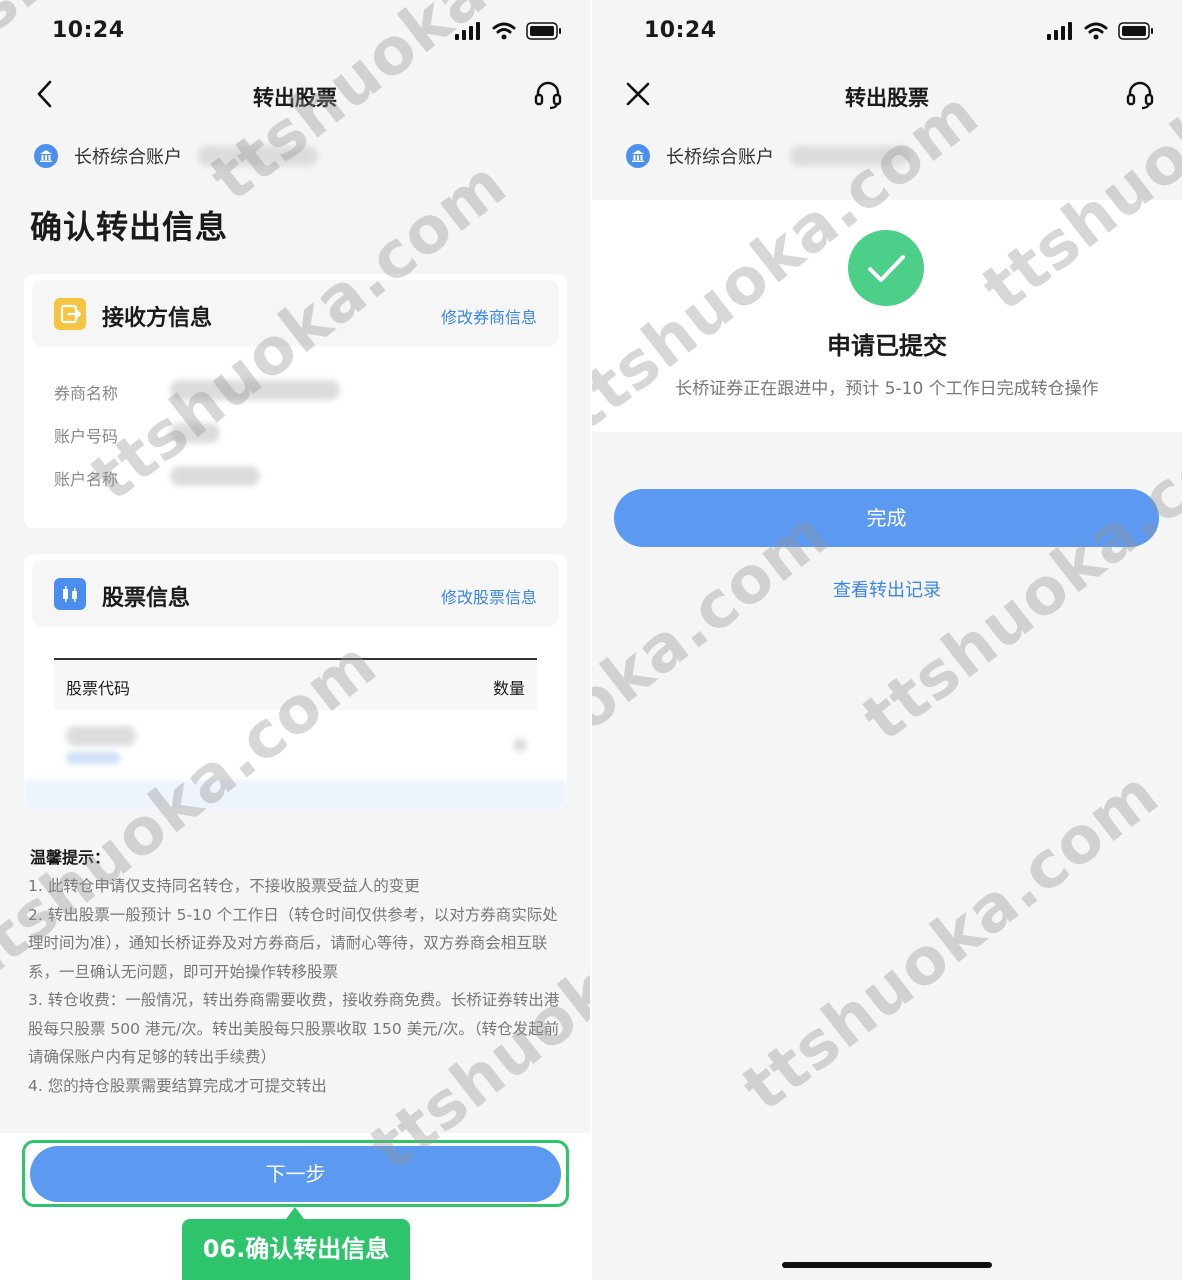 Image resolution: width=1182 pixels, height=1280 pixels. I want to click on check-icon, so click(886, 268).